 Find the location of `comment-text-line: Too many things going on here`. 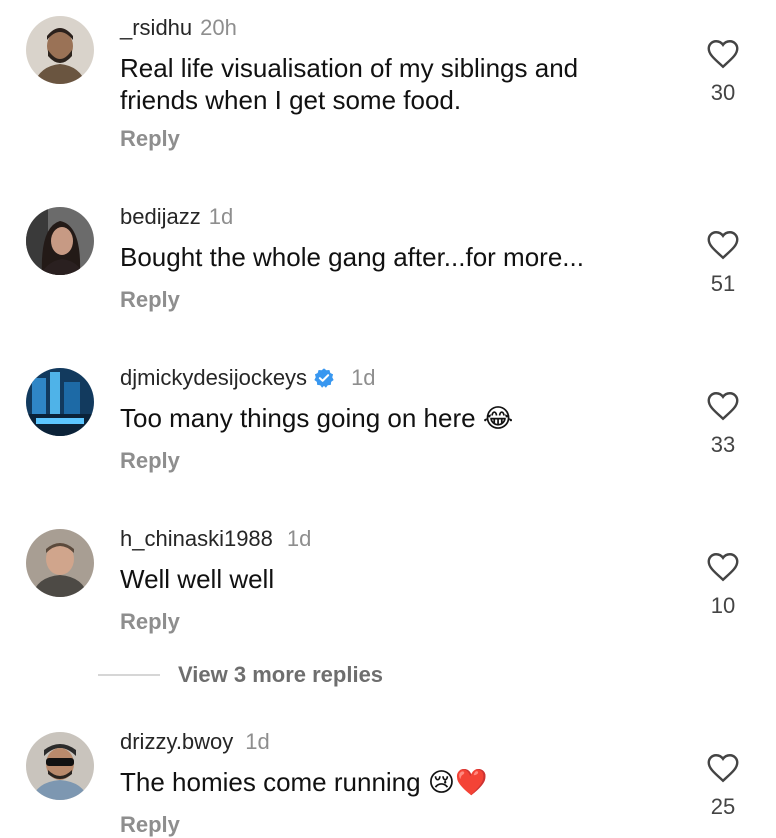

comment-text-line: Too many things going on here is located at coordinates (298, 418).